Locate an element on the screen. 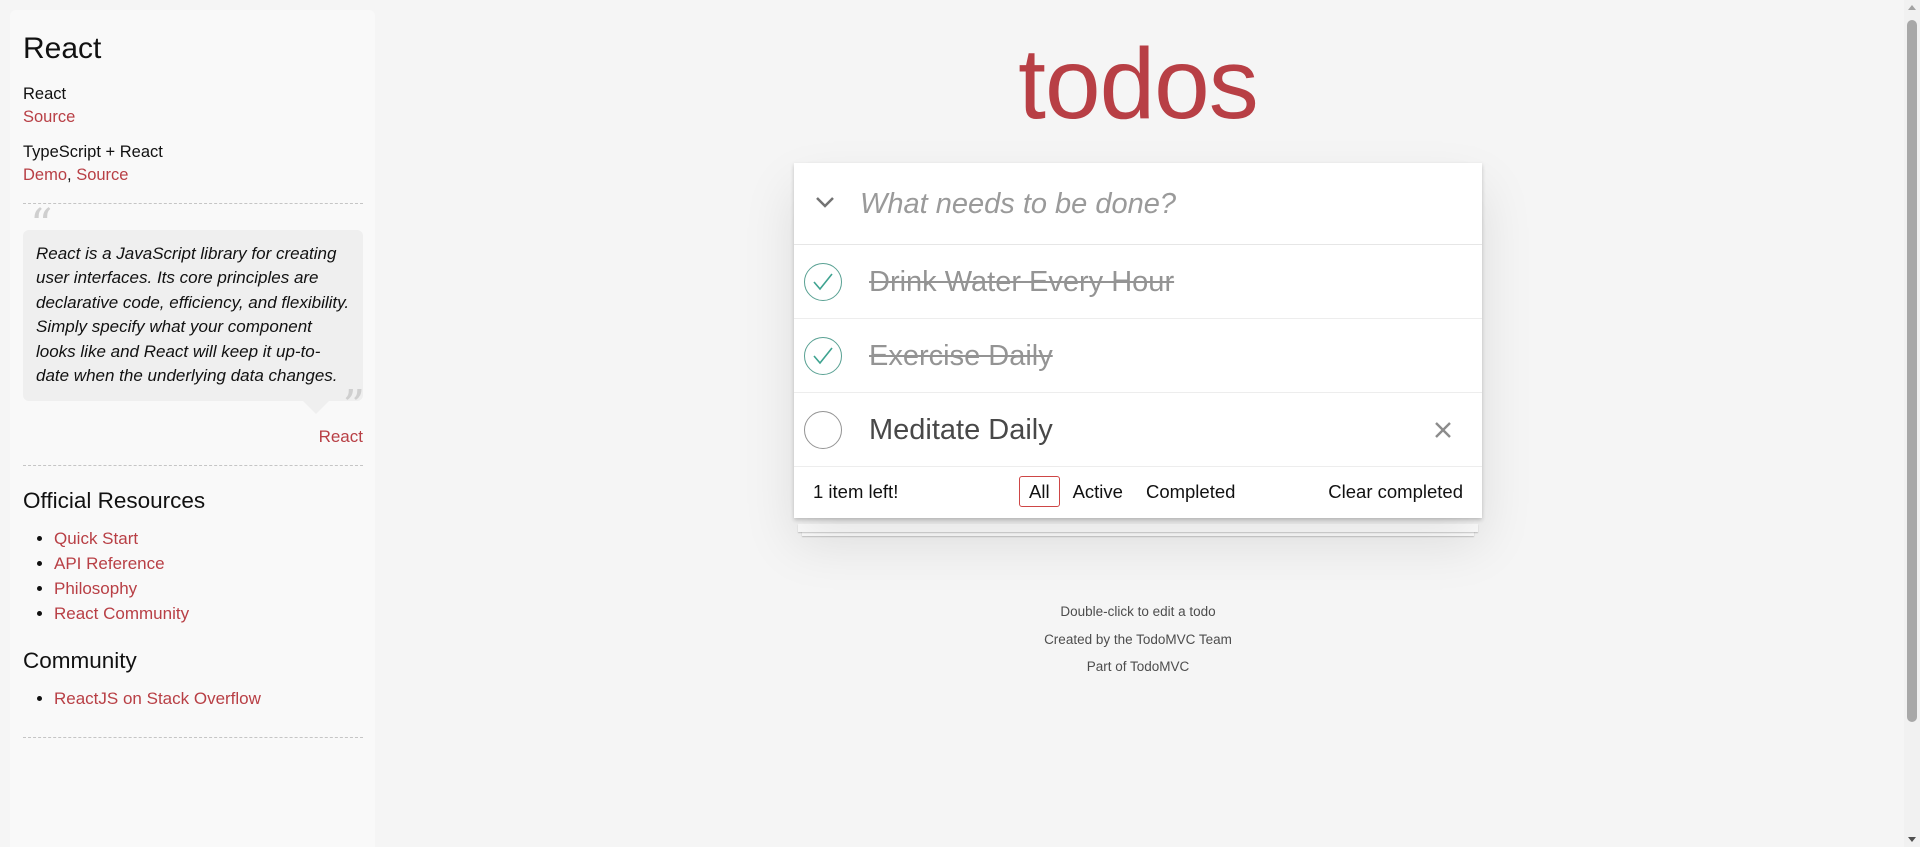  todo-item: Drink Water Every Hour is located at coordinates (1138, 282).